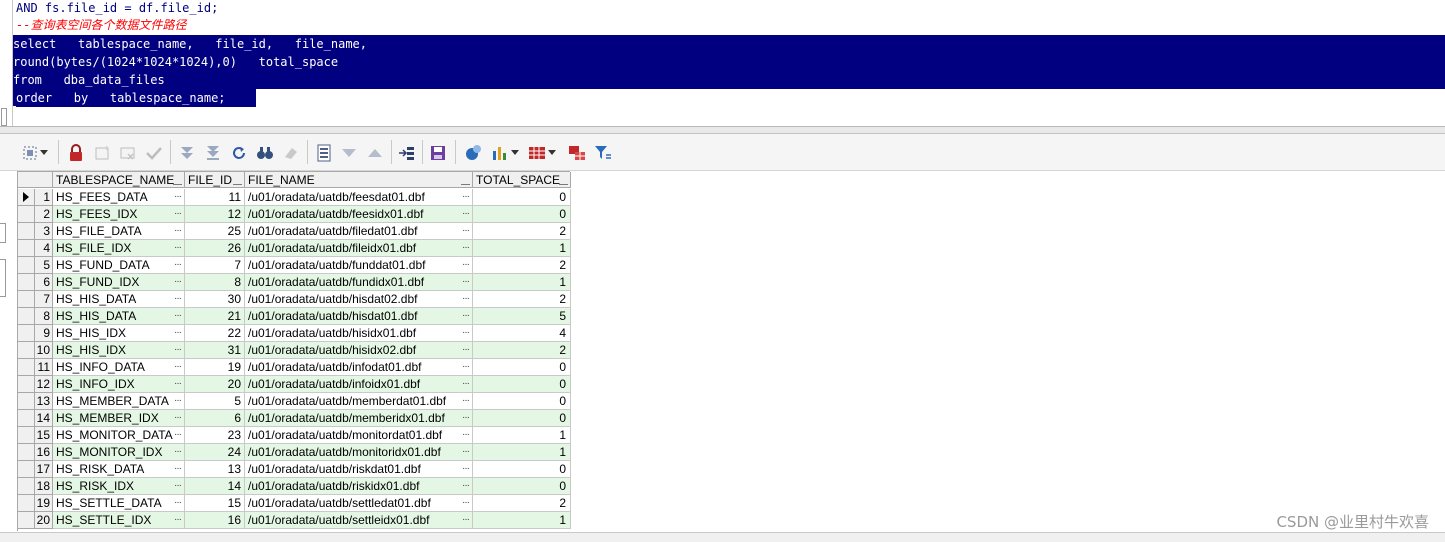  I want to click on cell-tablespace-name: HS_SETTLE_DATA ···, so click(119, 503).